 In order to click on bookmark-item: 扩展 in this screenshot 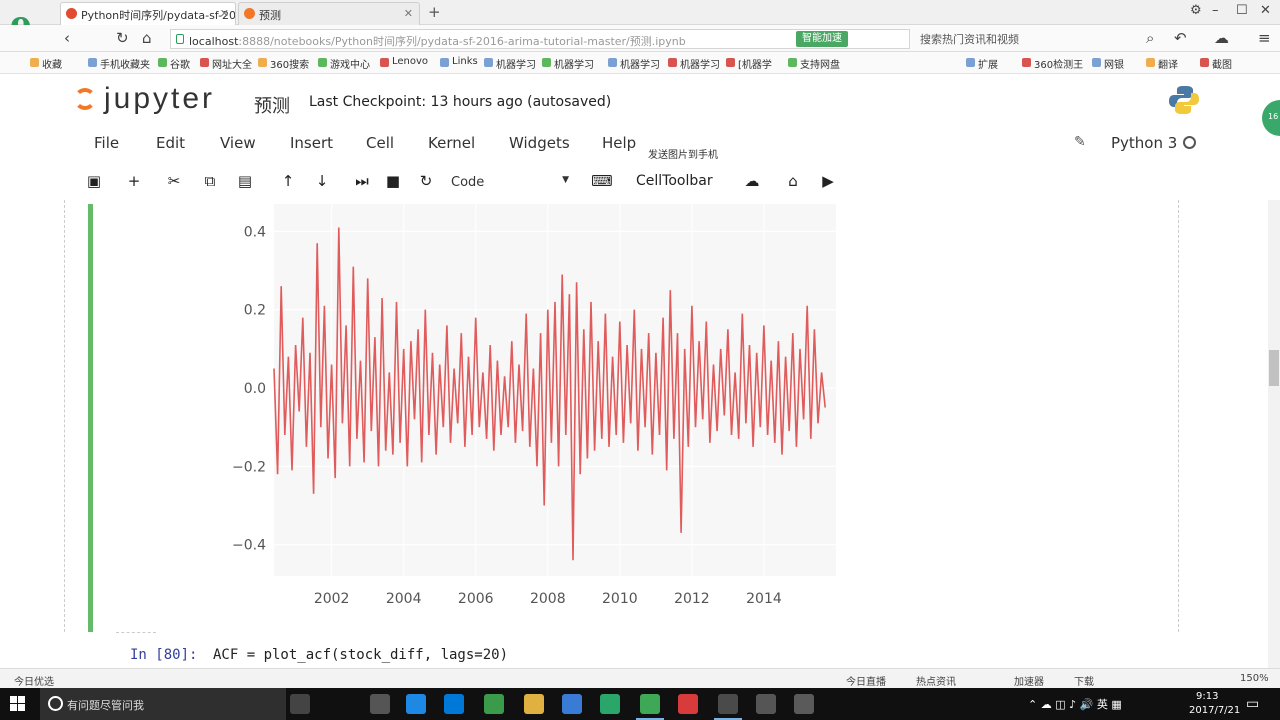, I will do `click(982, 63)`.